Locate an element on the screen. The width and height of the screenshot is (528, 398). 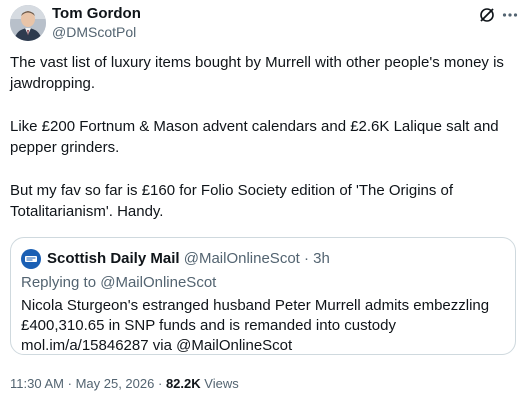
author-handle: @DMScotPol is located at coordinates (94, 32).